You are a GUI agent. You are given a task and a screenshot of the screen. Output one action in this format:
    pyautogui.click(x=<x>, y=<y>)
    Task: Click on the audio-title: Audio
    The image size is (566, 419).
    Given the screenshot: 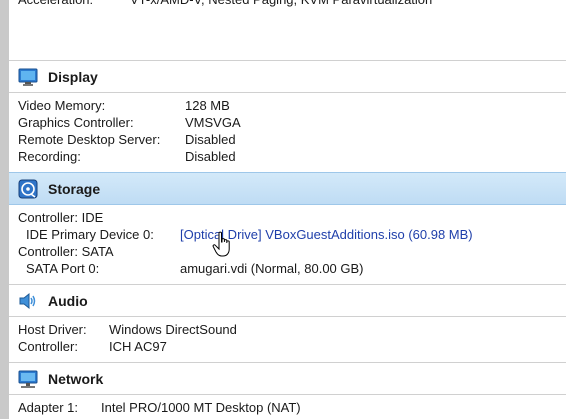 What is the action you would take?
    pyautogui.click(x=68, y=300)
    